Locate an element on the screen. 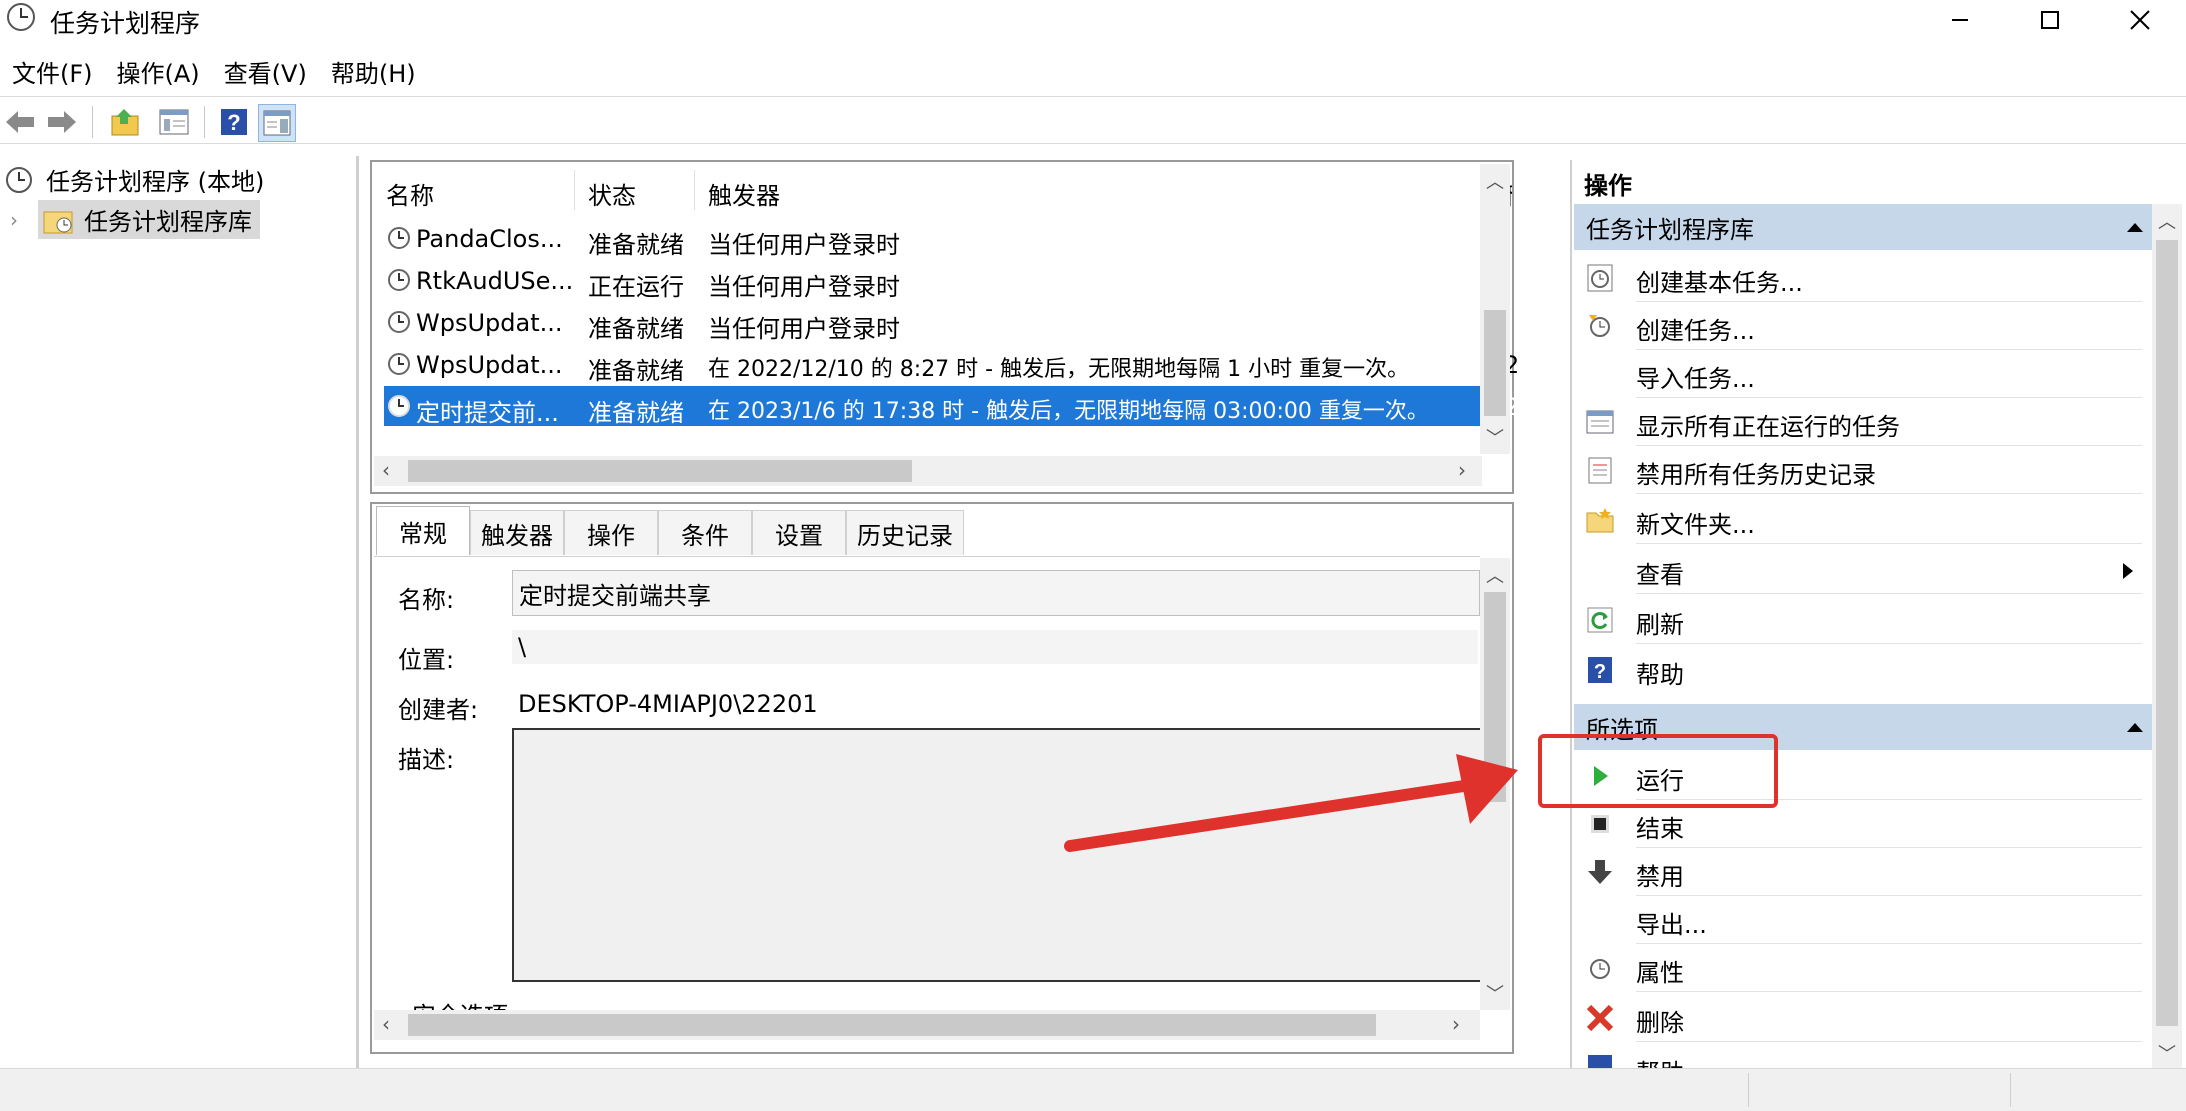 This screenshot has height=1111, width=2186. tab-general: 常规 is located at coordinates (423, 530).